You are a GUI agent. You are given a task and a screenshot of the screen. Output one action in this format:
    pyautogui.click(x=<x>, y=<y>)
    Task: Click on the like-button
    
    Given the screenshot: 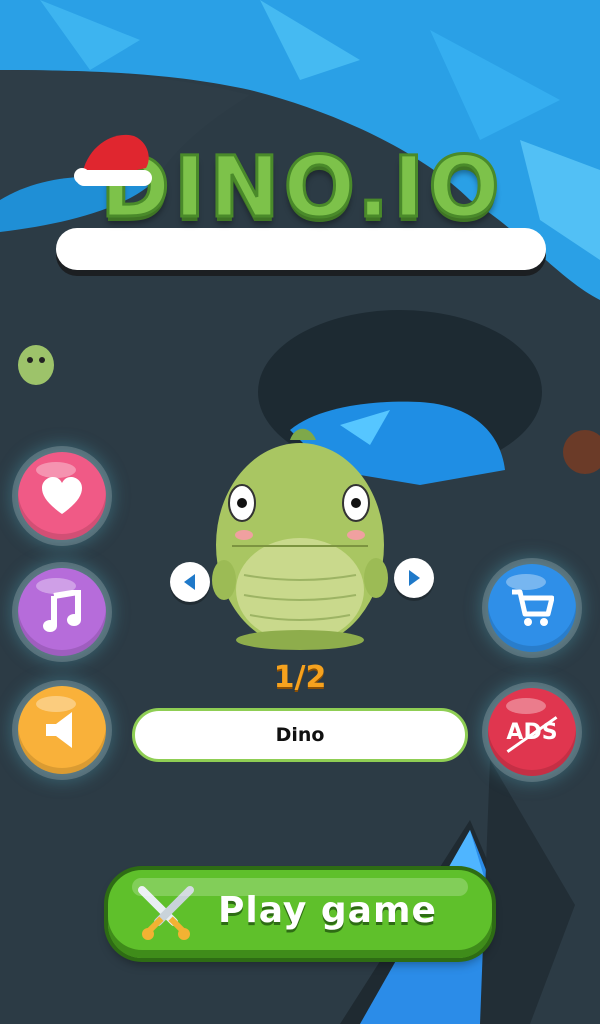 What is the action you would take?
    pyautogui.click(x=62, y=496)
    